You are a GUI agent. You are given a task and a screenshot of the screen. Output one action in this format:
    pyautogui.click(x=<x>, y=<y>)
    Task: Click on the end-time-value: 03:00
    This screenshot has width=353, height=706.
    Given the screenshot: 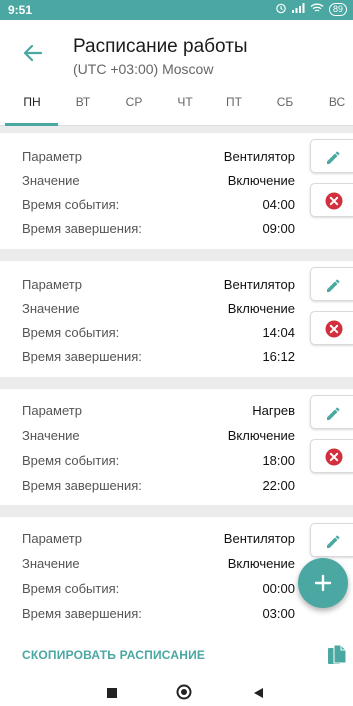 What is the action you would take?
    pyautogui.click(x=278, y=613)
    